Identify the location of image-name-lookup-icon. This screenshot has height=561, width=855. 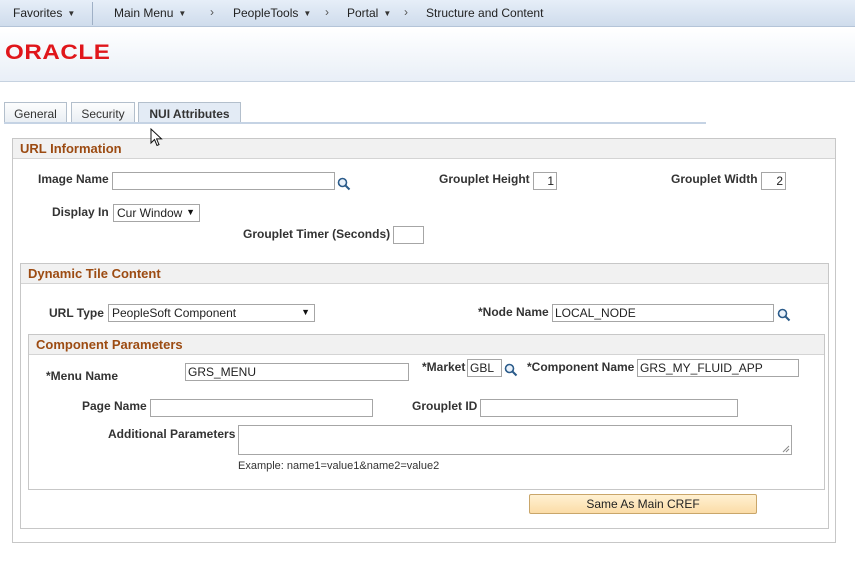
(344, 184).